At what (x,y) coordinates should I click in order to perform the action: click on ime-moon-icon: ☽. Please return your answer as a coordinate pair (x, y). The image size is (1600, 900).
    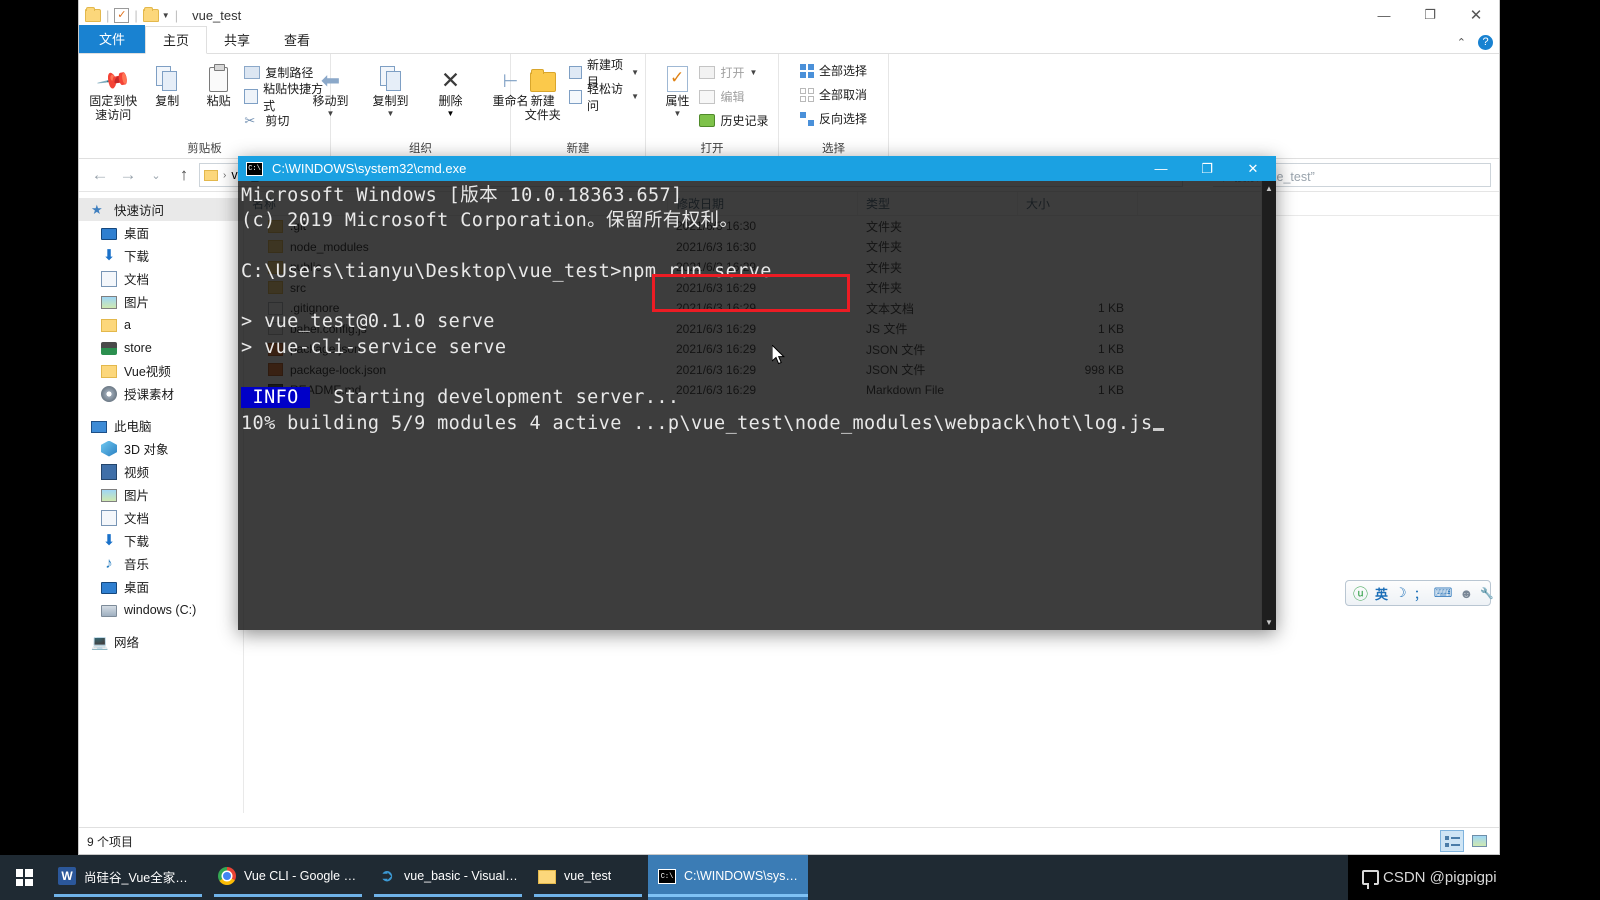
    Looking at the image, I should click on (1401, 593).